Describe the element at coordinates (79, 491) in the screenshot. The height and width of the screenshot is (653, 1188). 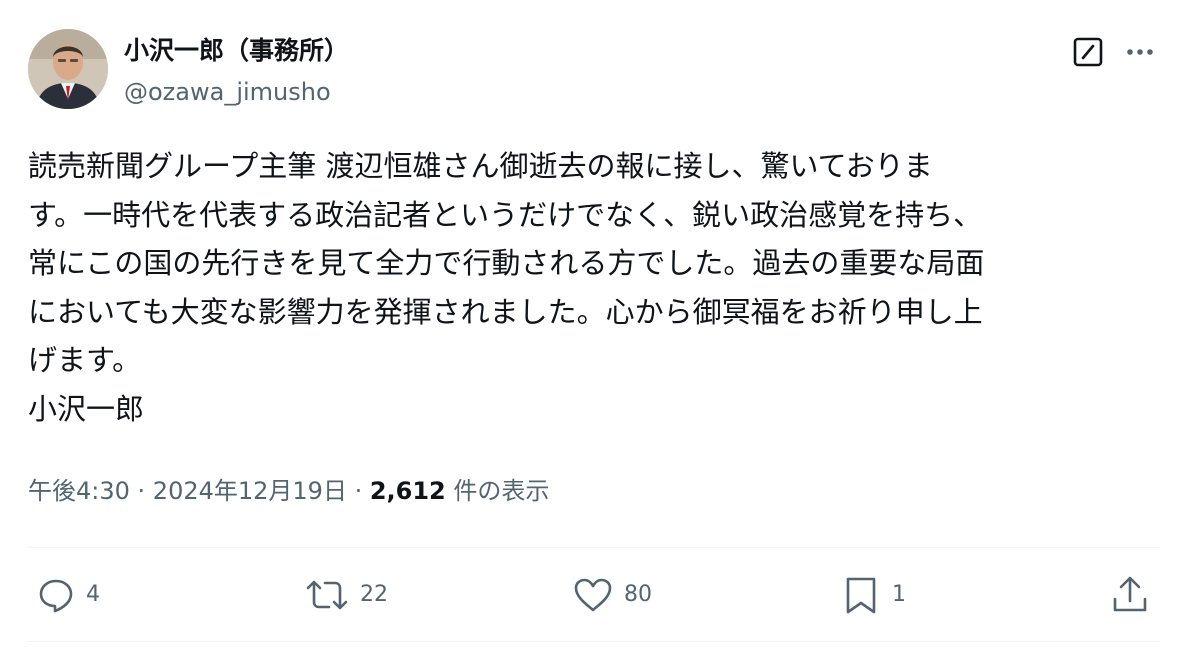
I see `tweet-time: 午後4:30` at that location.